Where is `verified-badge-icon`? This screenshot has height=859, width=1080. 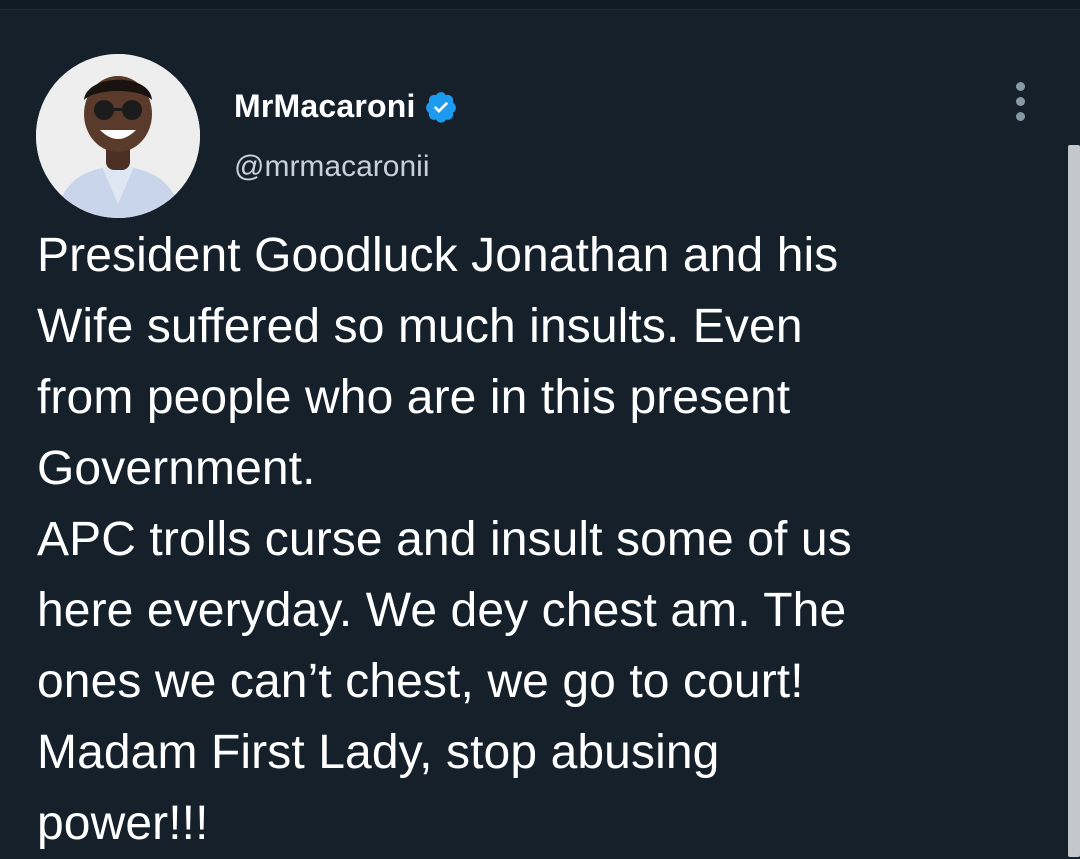 verified-badge-icon is located at coordinates (440, 107).